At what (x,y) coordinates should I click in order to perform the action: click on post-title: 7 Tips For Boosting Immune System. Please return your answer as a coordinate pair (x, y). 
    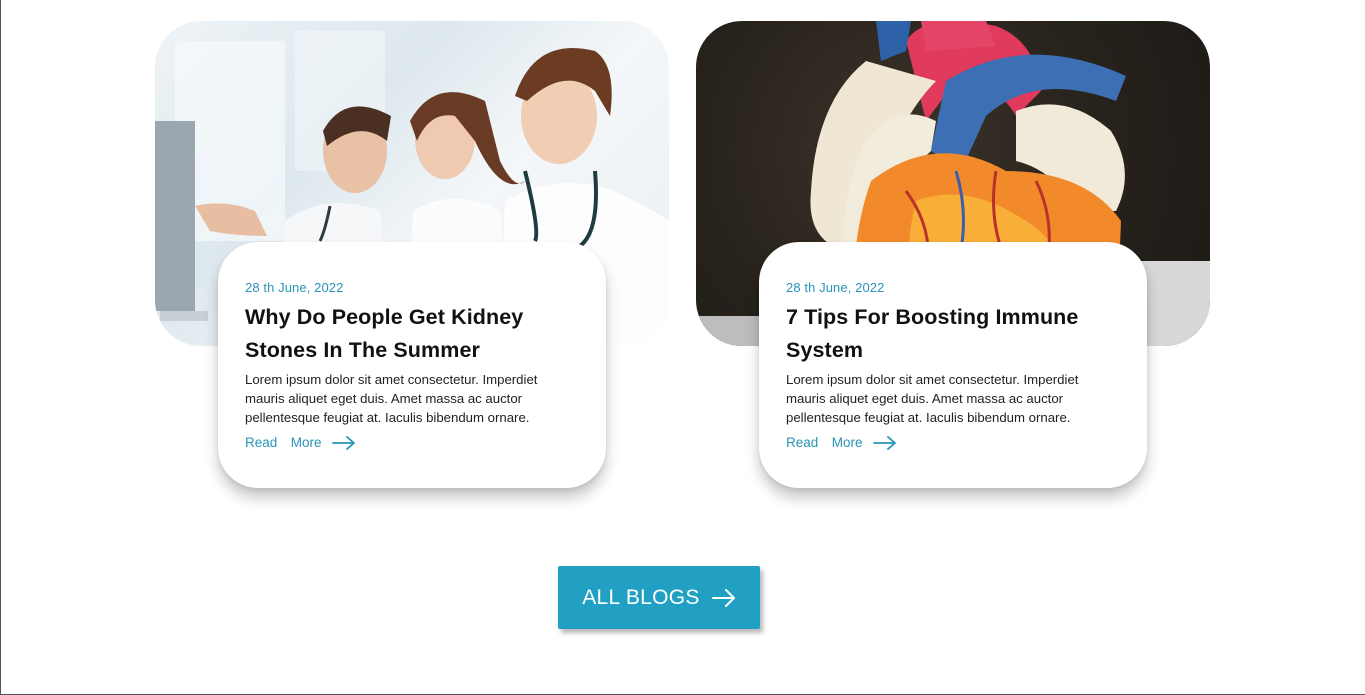
    Looking at the image, I should click on (953, 334).